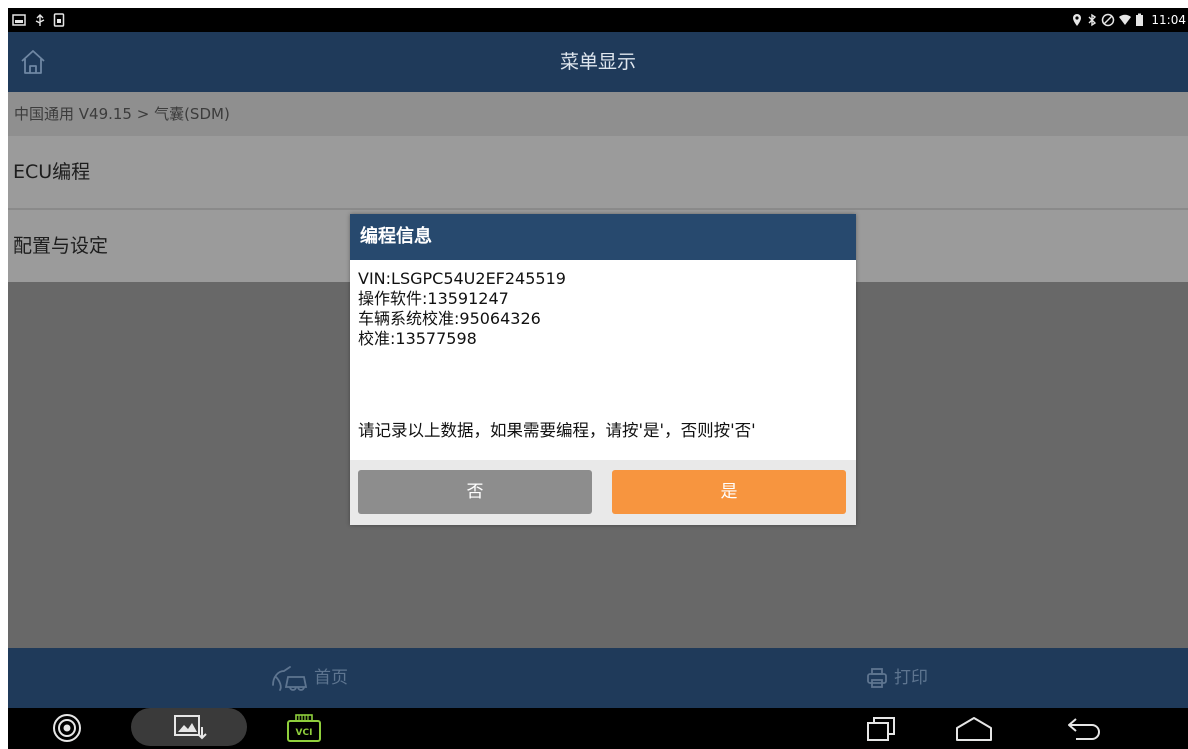  Describe the element at coordinates (881, 729) in the screenshot. I see `recent-apps-icon` at that location.